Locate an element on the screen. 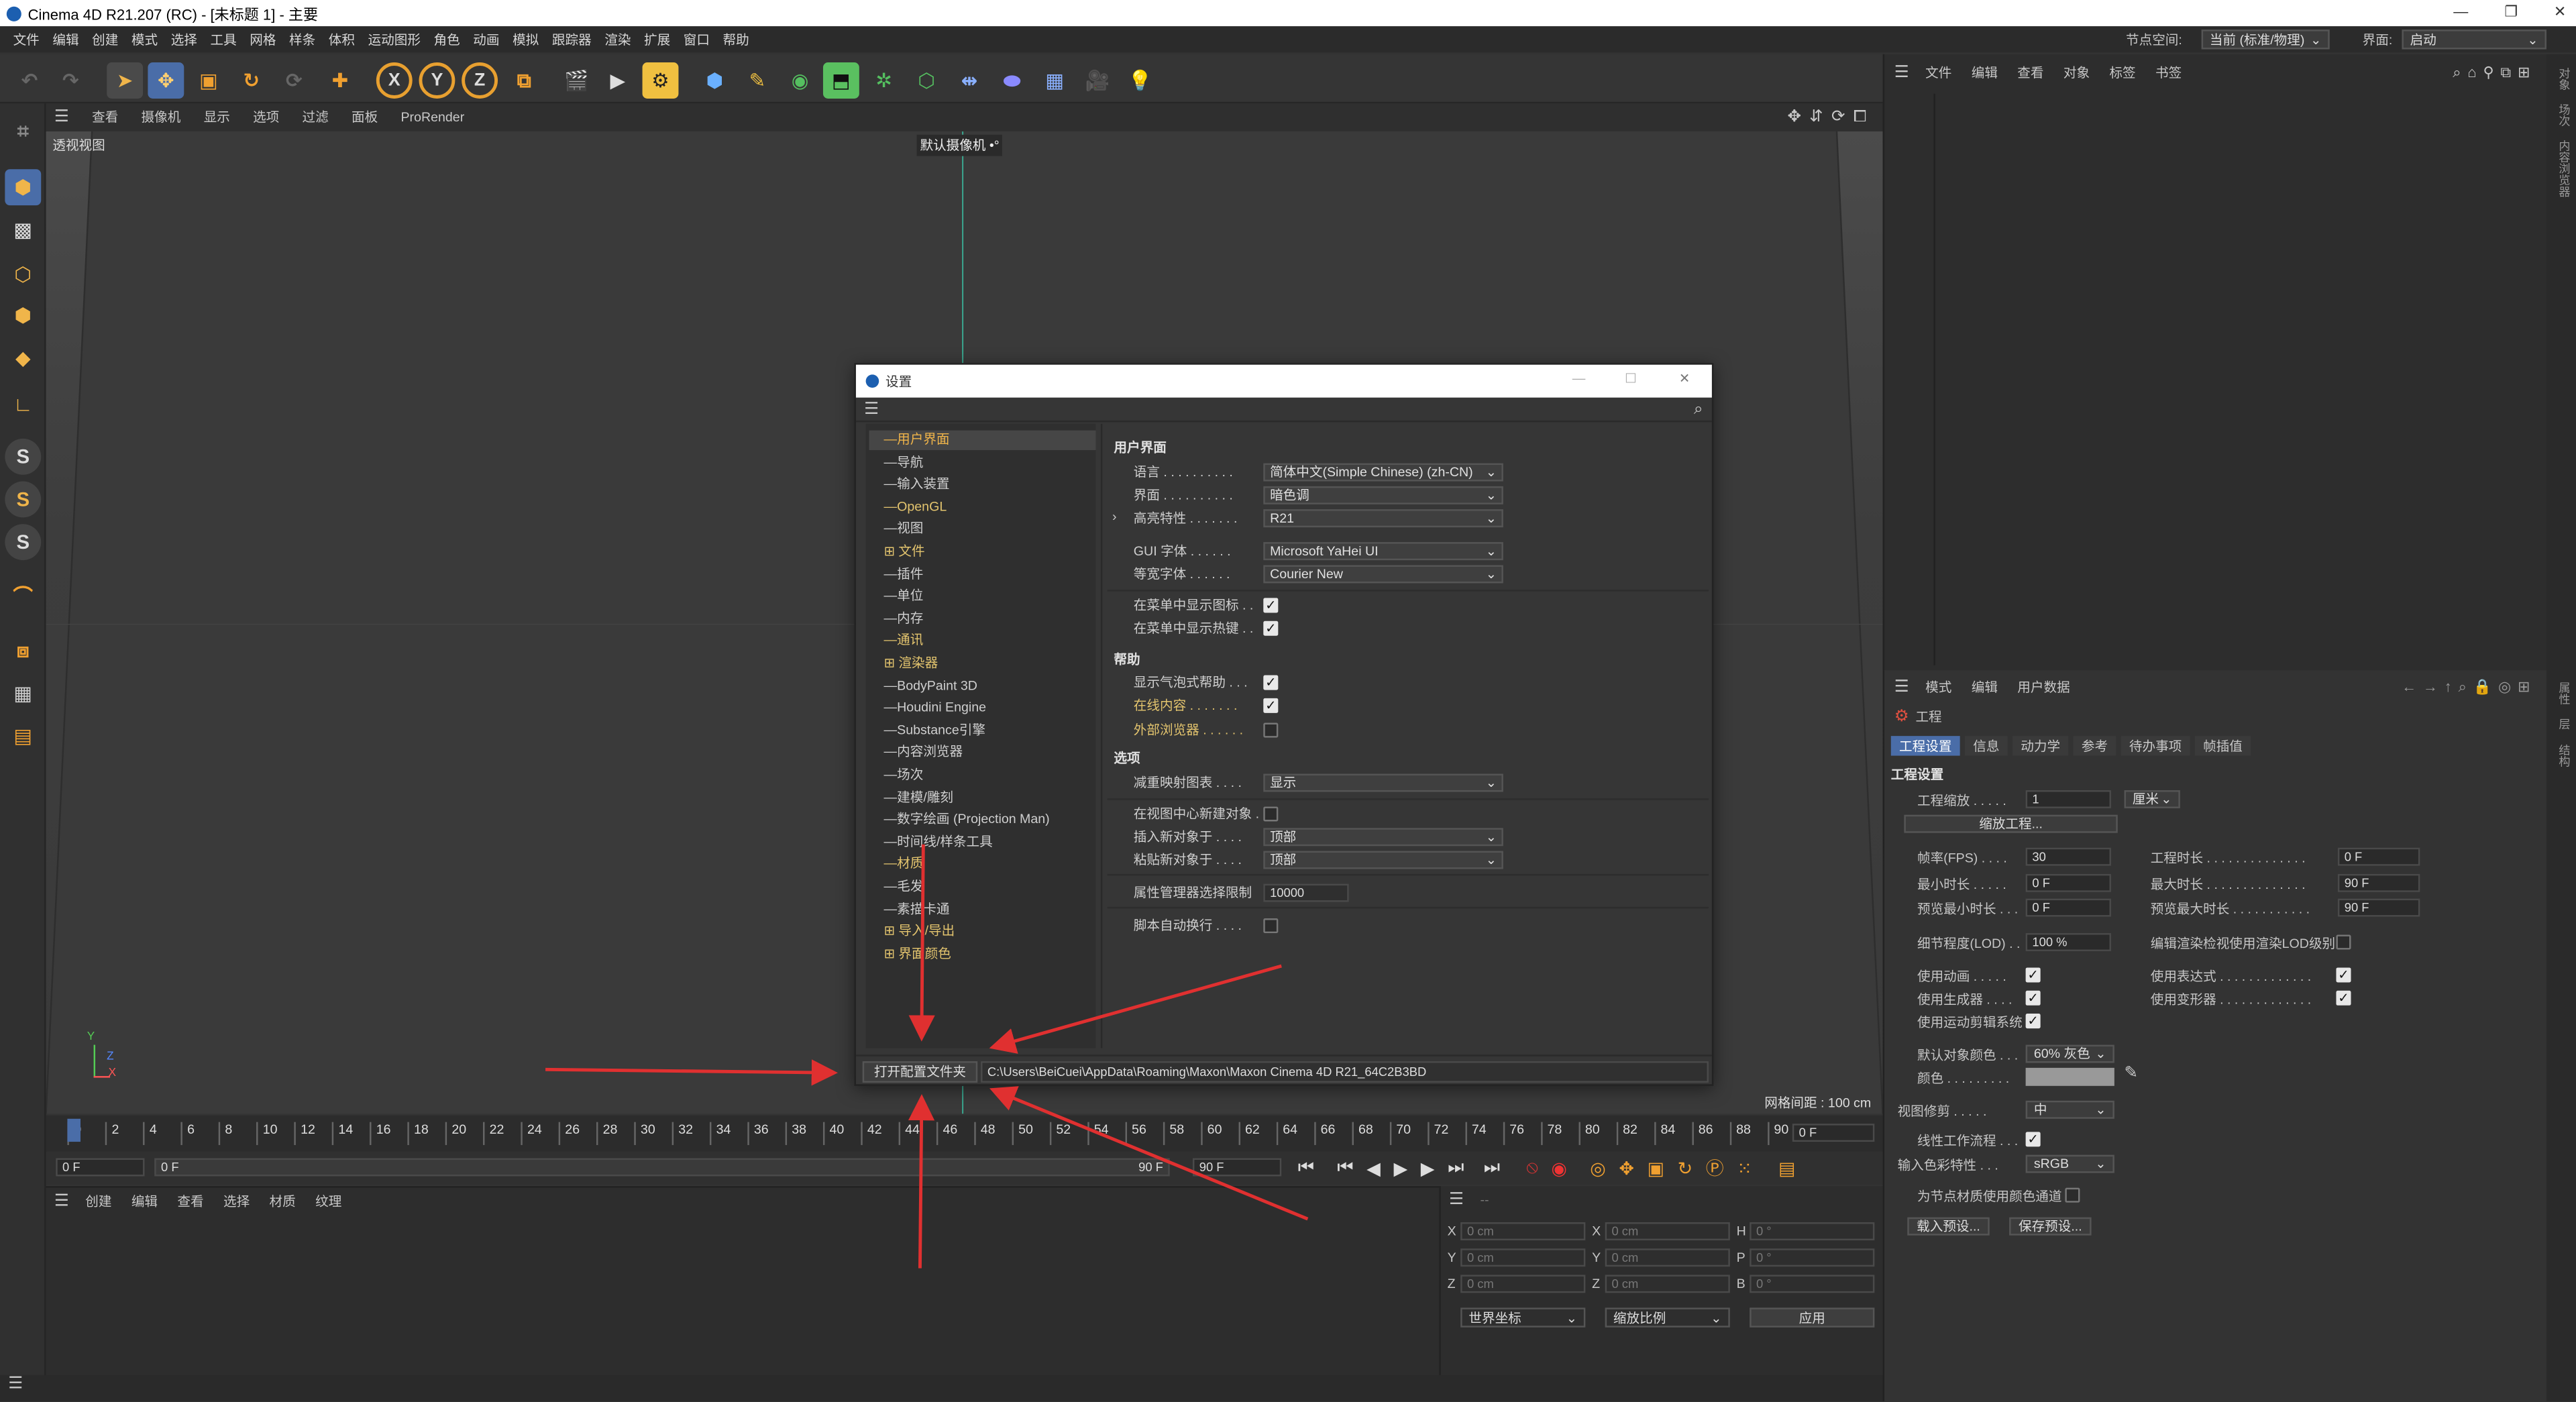 Image resolution: width=2576 pixels, height=1402 pixels. settings-tree-item: —插件 is located at coordinates (982, 574).